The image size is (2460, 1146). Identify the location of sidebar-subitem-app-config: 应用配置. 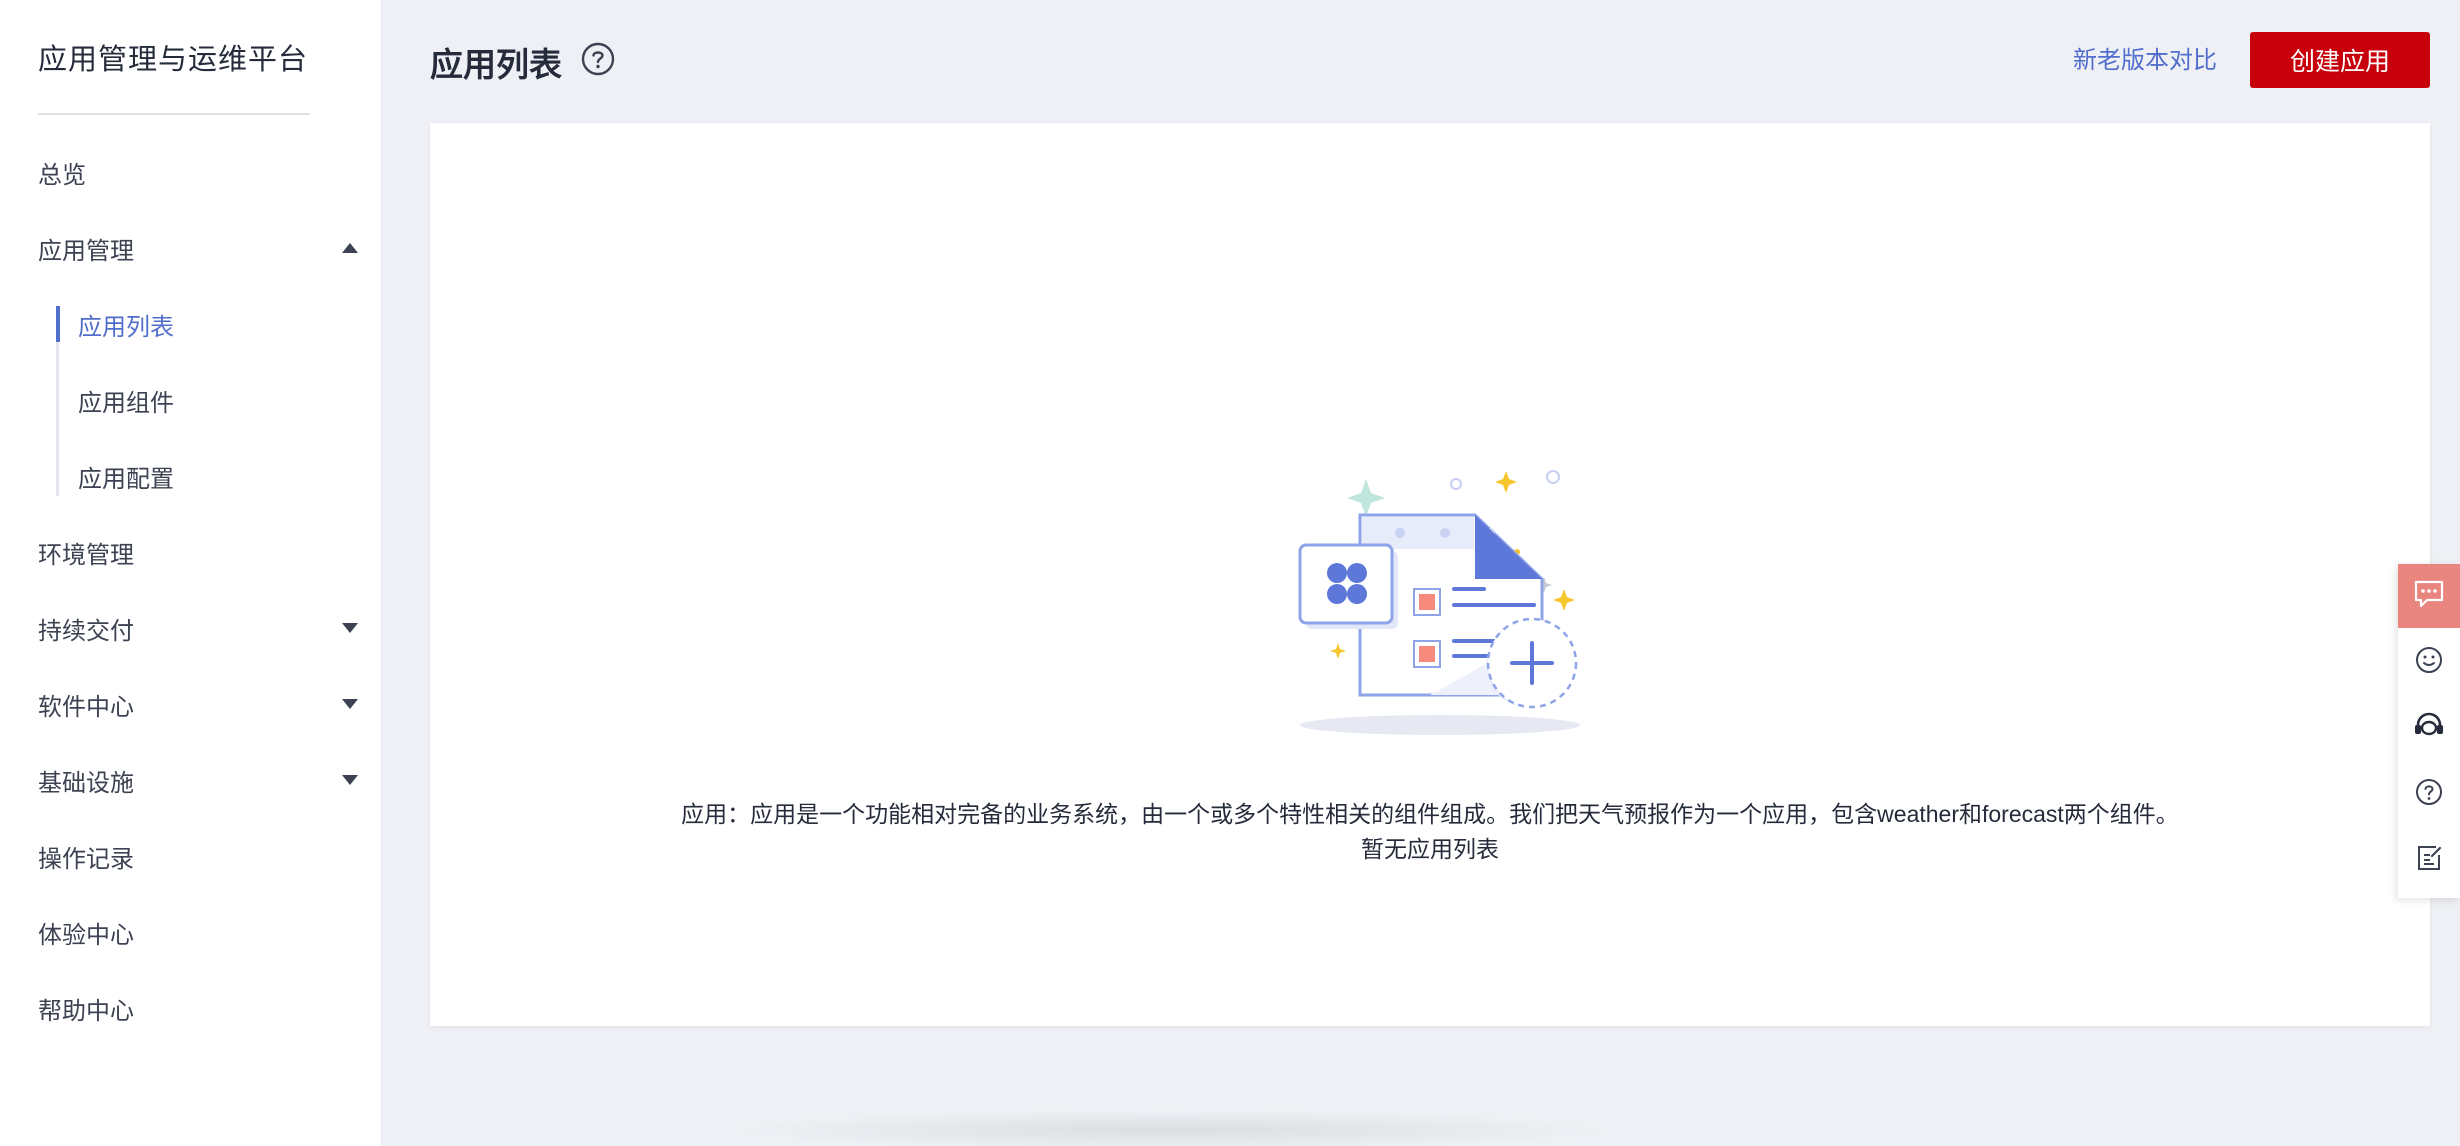
(126, 476).